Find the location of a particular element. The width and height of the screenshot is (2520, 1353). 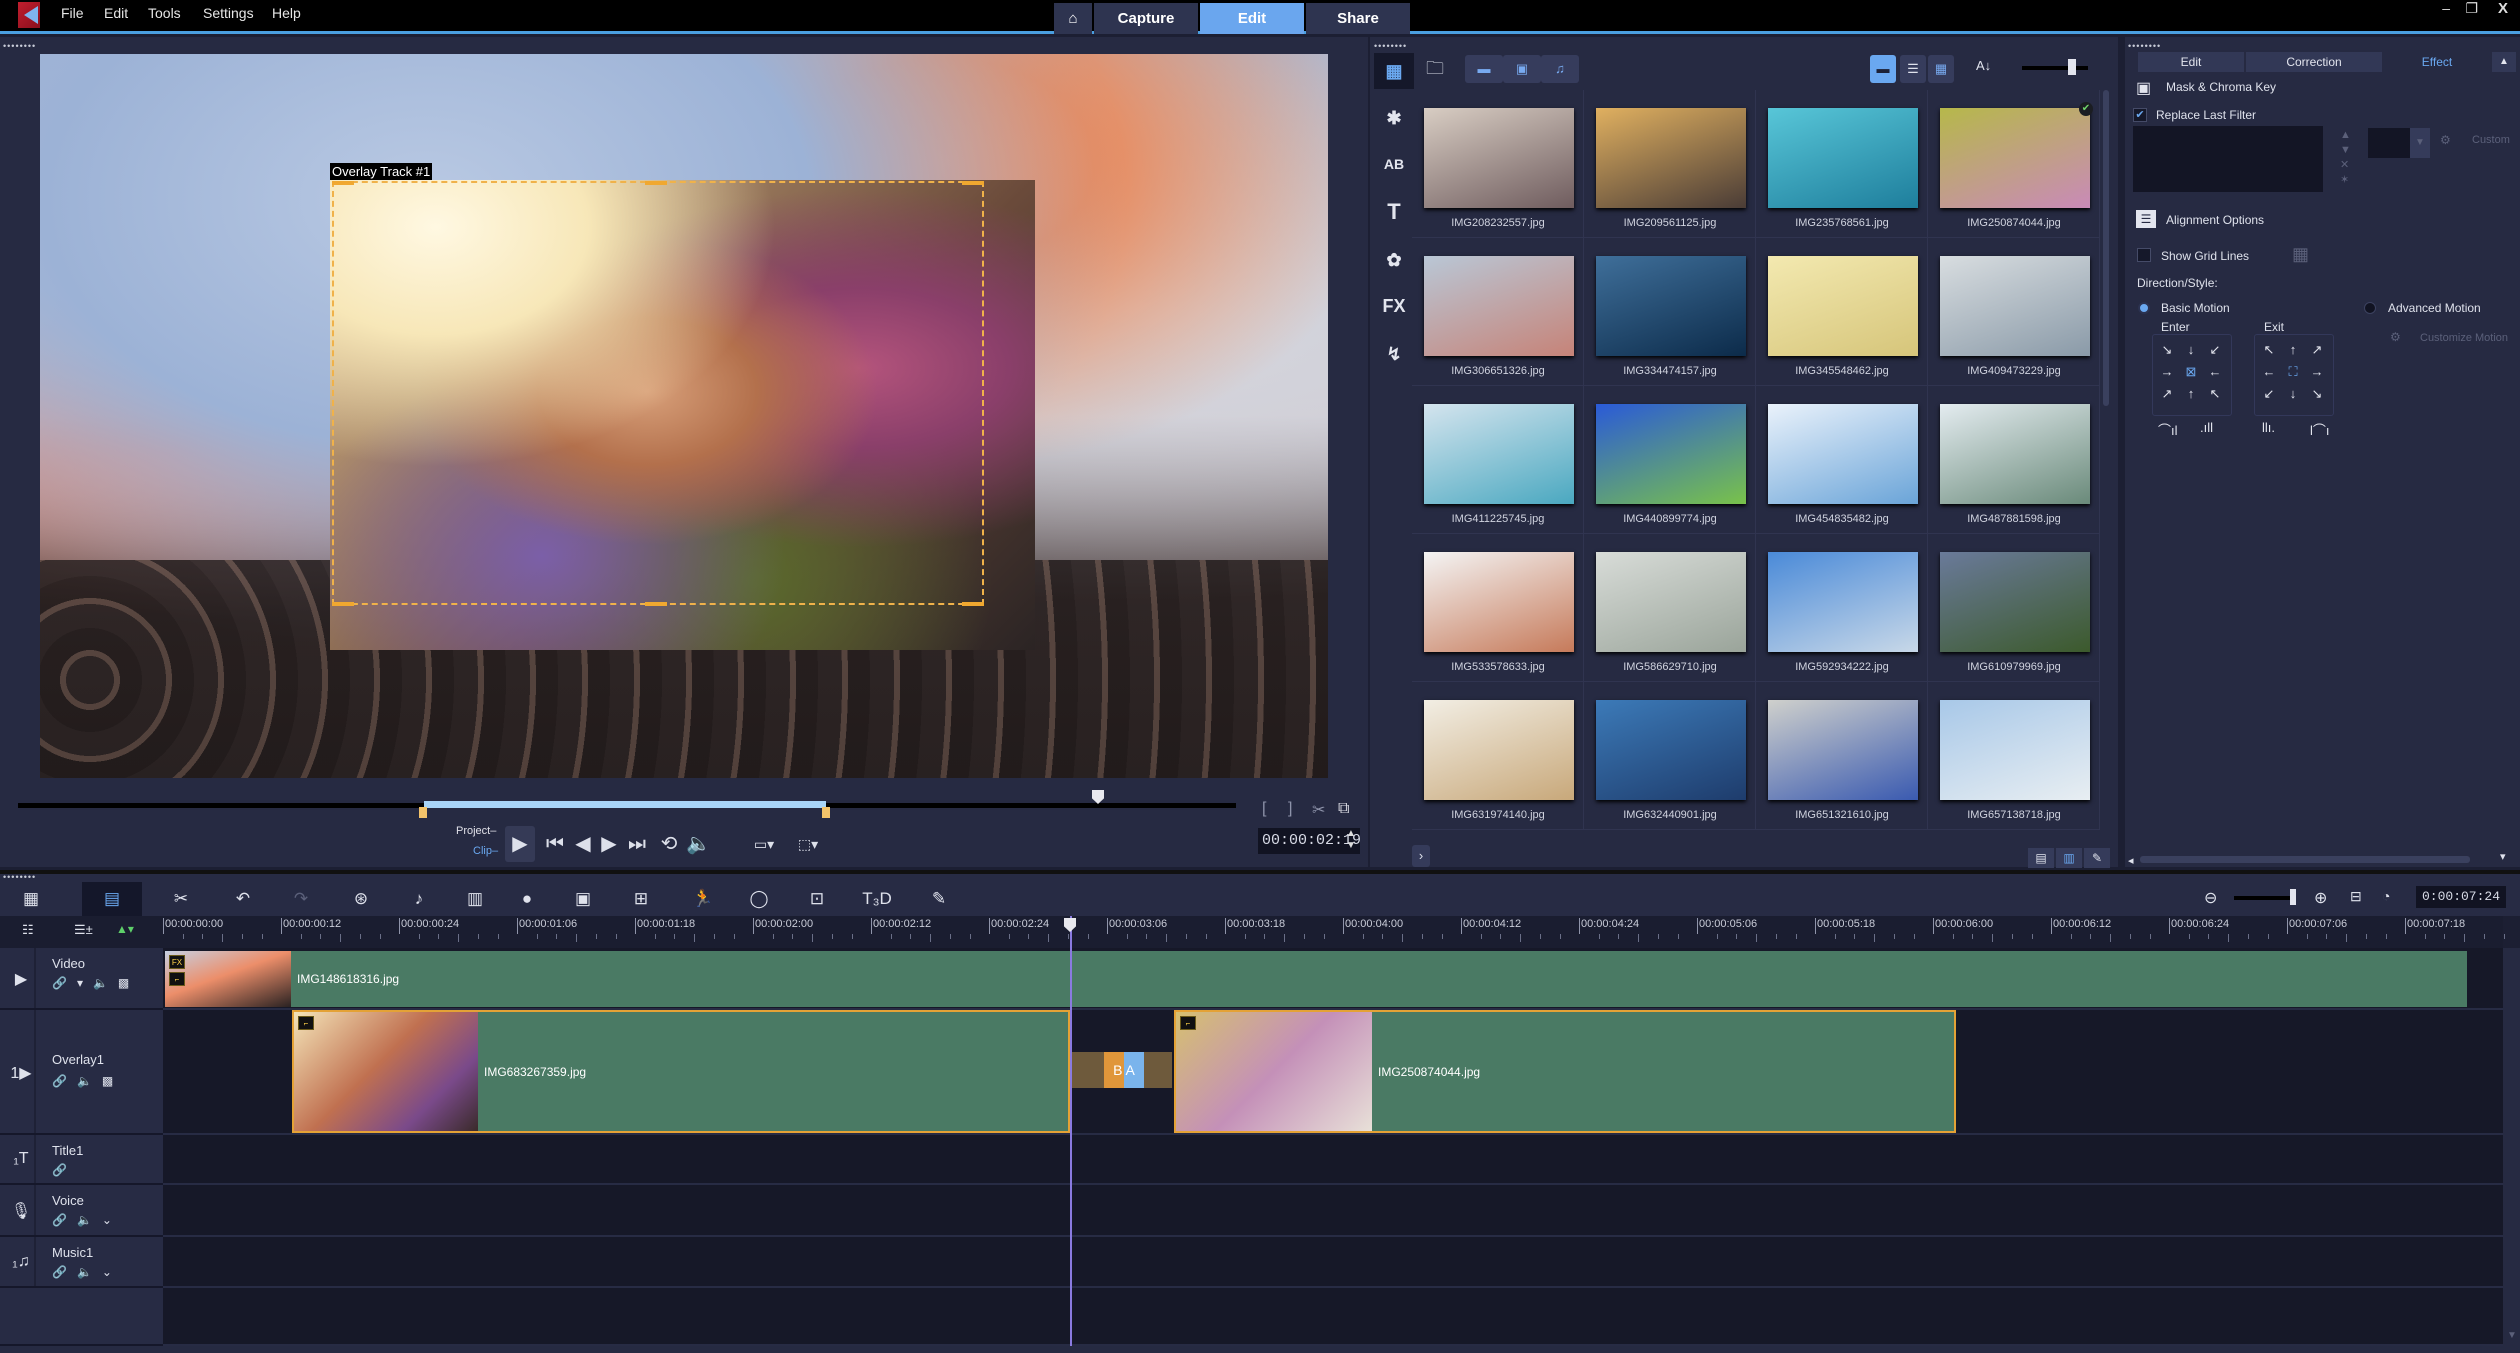

applied-filters-list is located at coordinates (2228, 159).